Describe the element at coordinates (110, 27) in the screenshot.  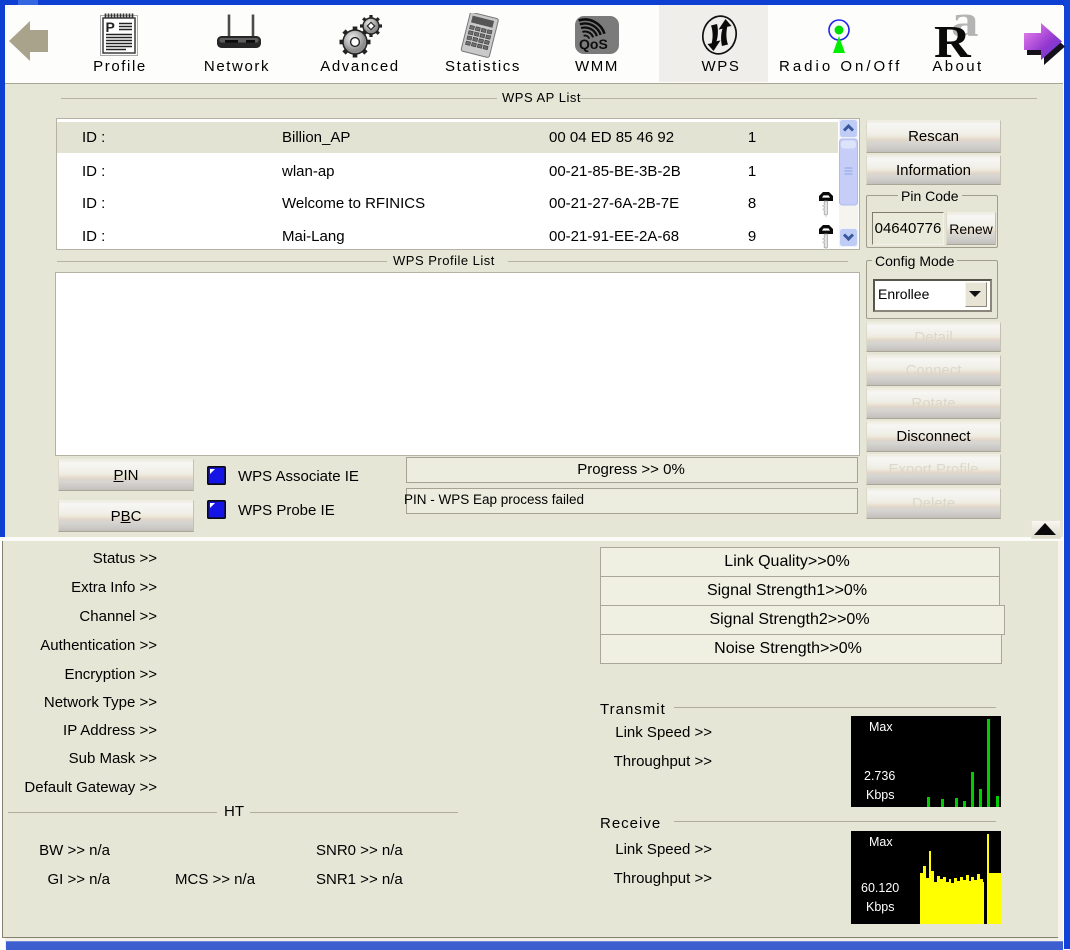
I see `svg-text: P` at that location.